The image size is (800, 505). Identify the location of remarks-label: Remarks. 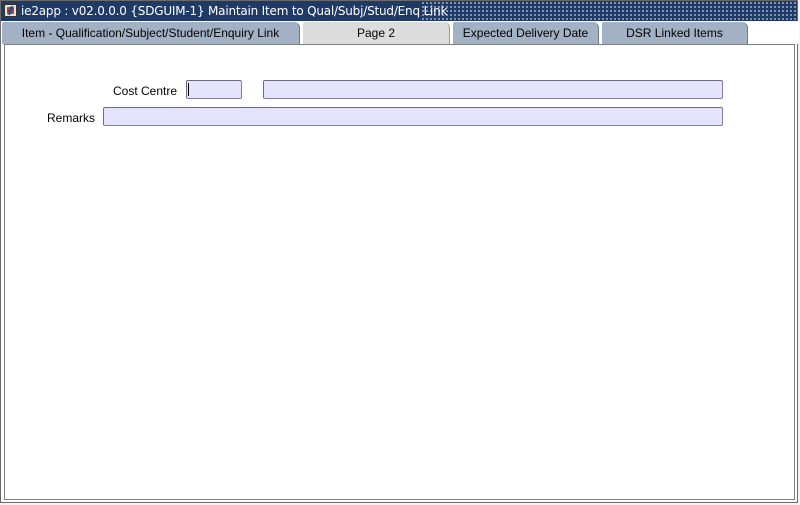
(71, 118).